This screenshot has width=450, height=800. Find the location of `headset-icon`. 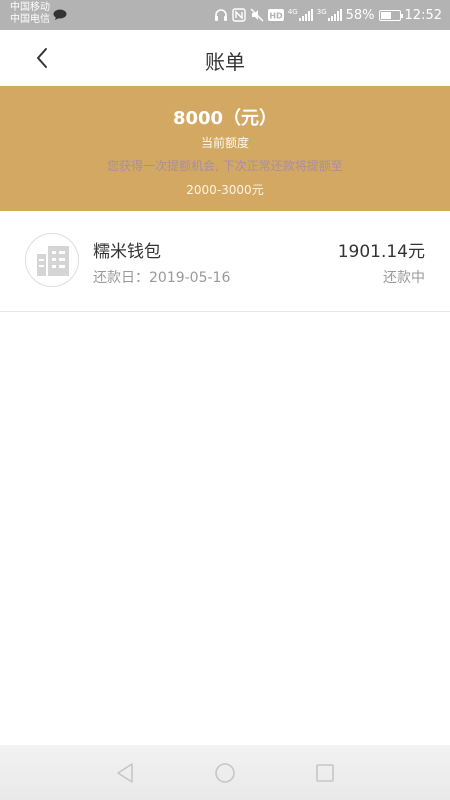

headset-icon is located at coordinates (220, 15).